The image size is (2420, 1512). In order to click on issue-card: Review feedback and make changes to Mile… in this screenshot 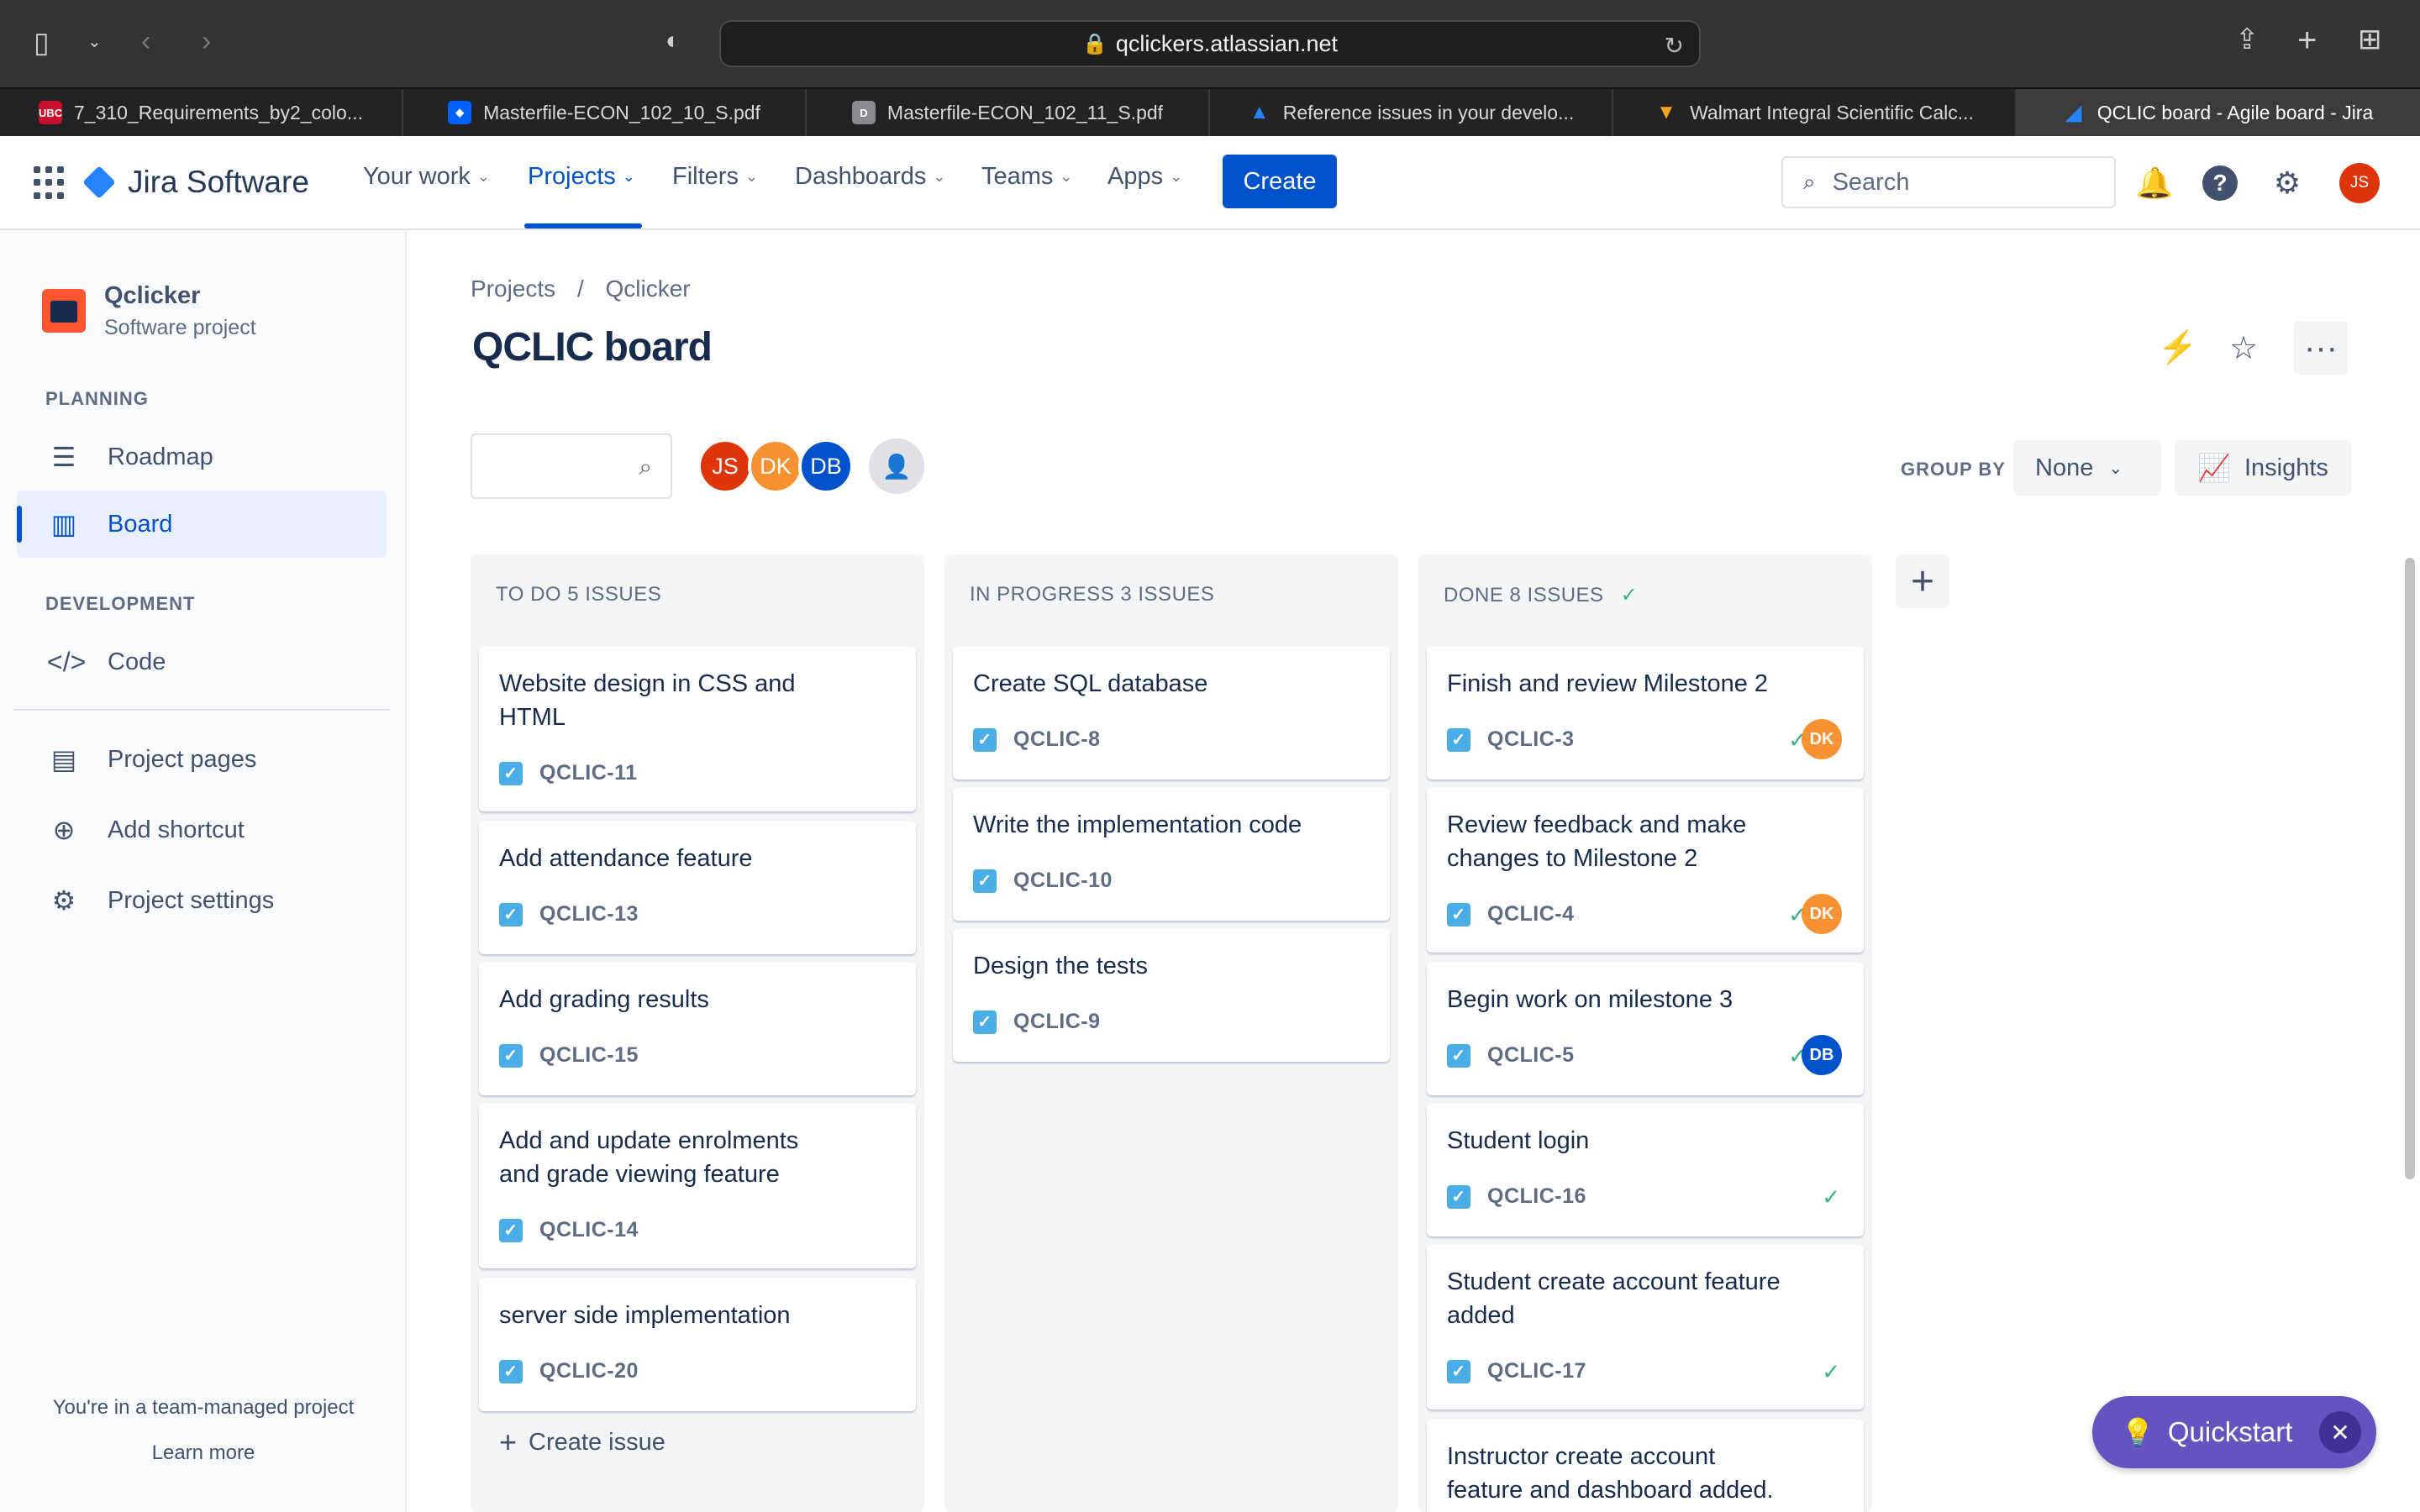, I will do `click(1646, 870)`.